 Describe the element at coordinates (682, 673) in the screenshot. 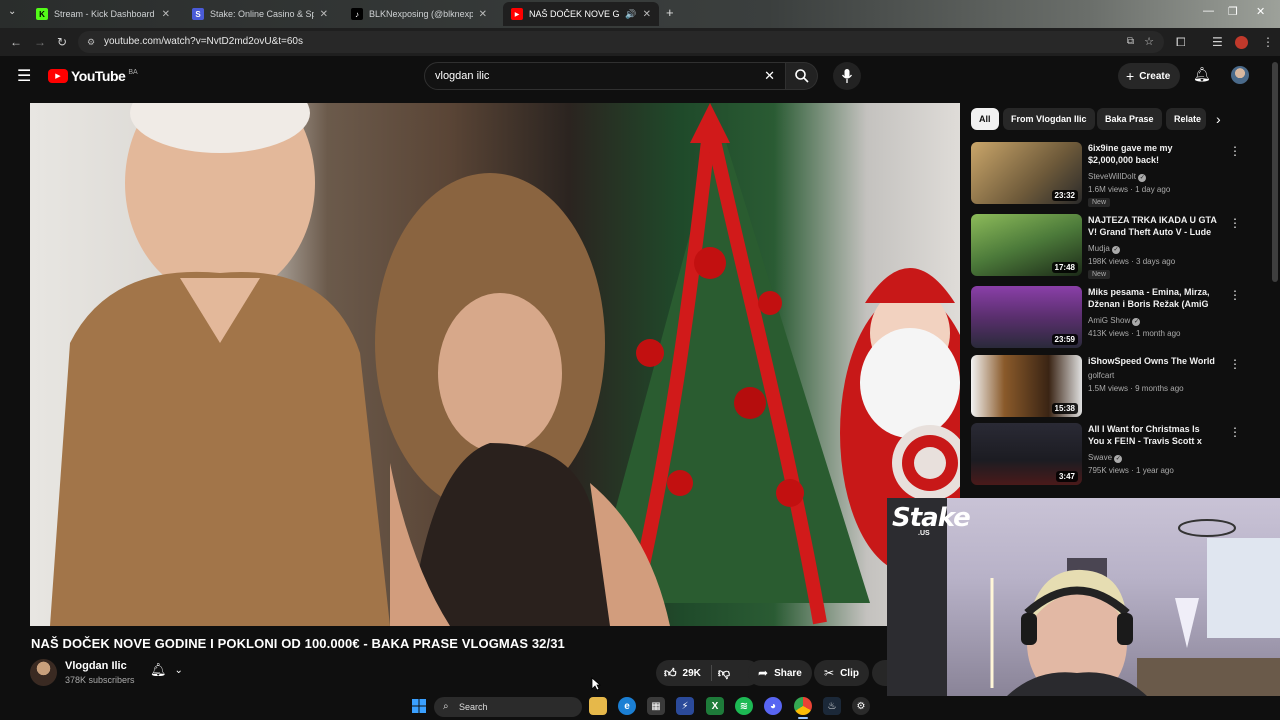

I see `like-button: 👍︎ 29K` at that location.